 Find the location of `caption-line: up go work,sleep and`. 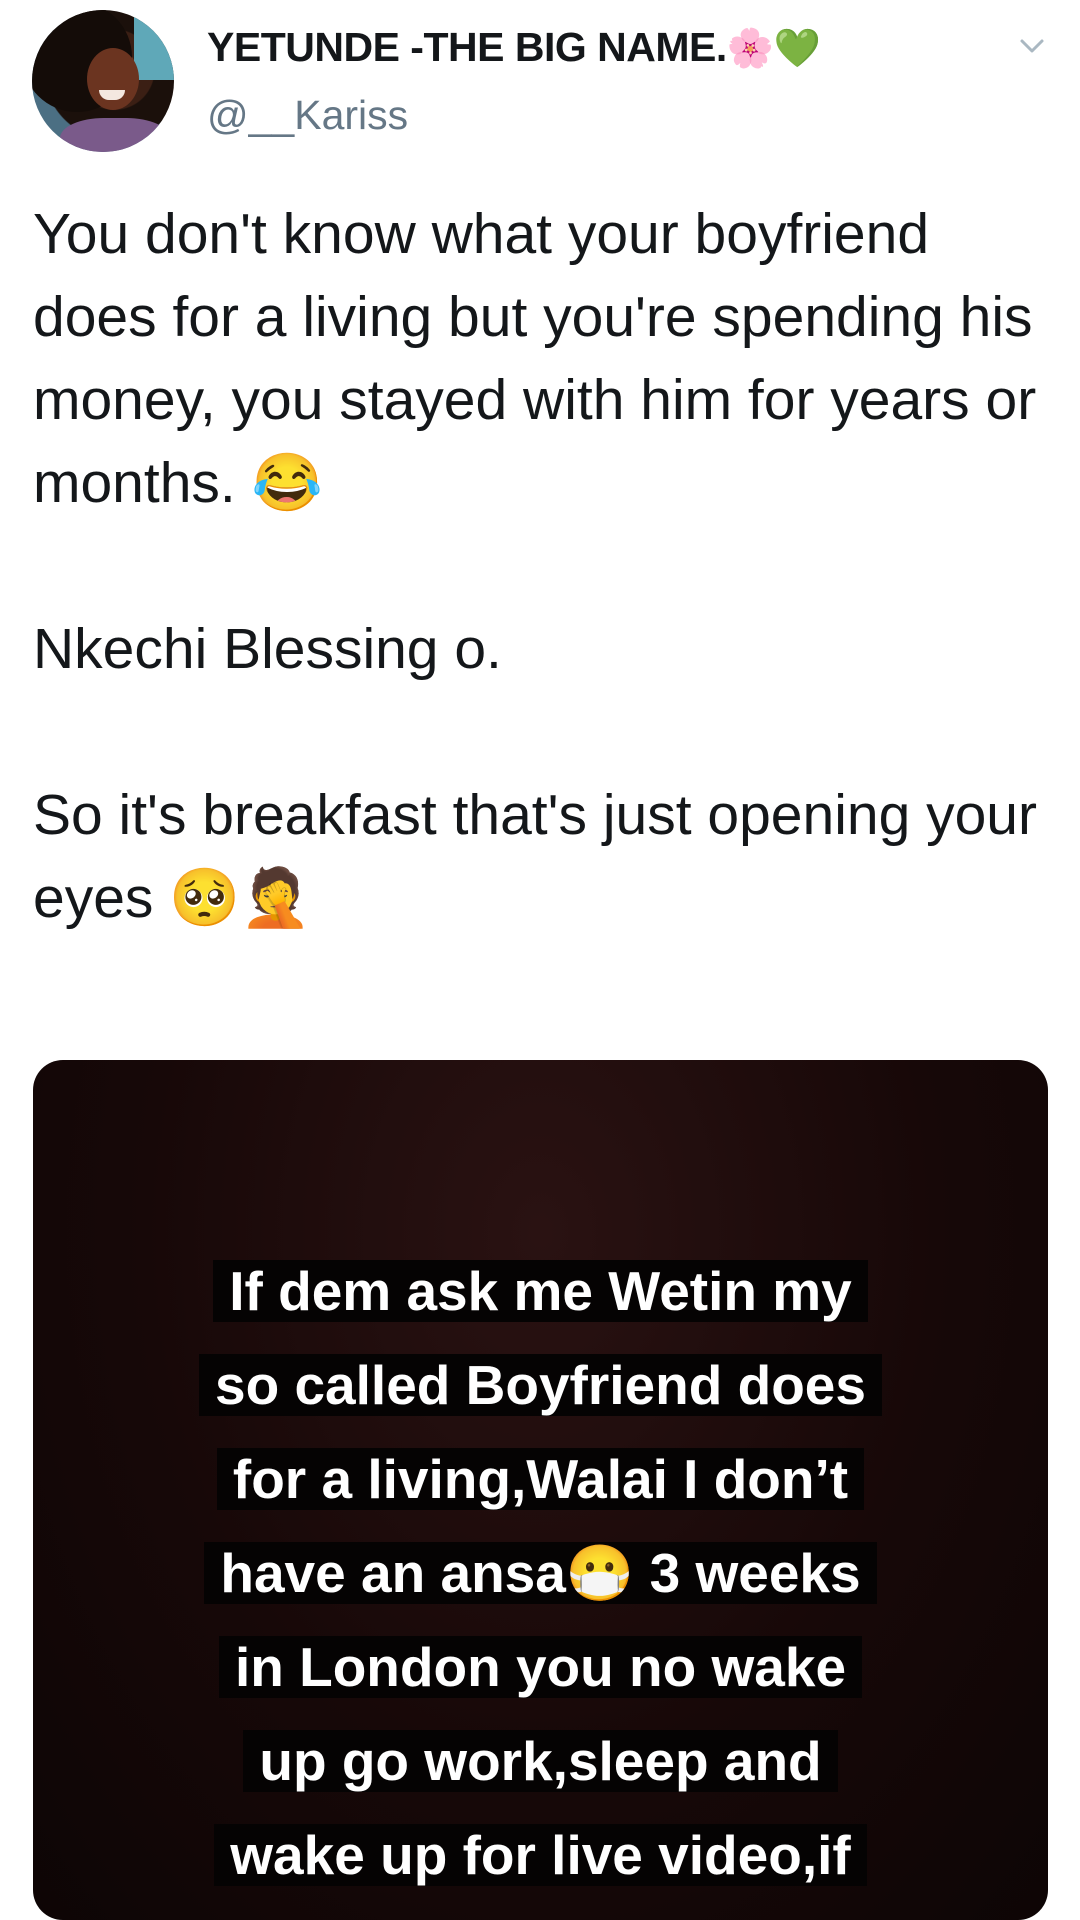

caption-line: up go work,sleep and is located at coordinates (540, 1761).